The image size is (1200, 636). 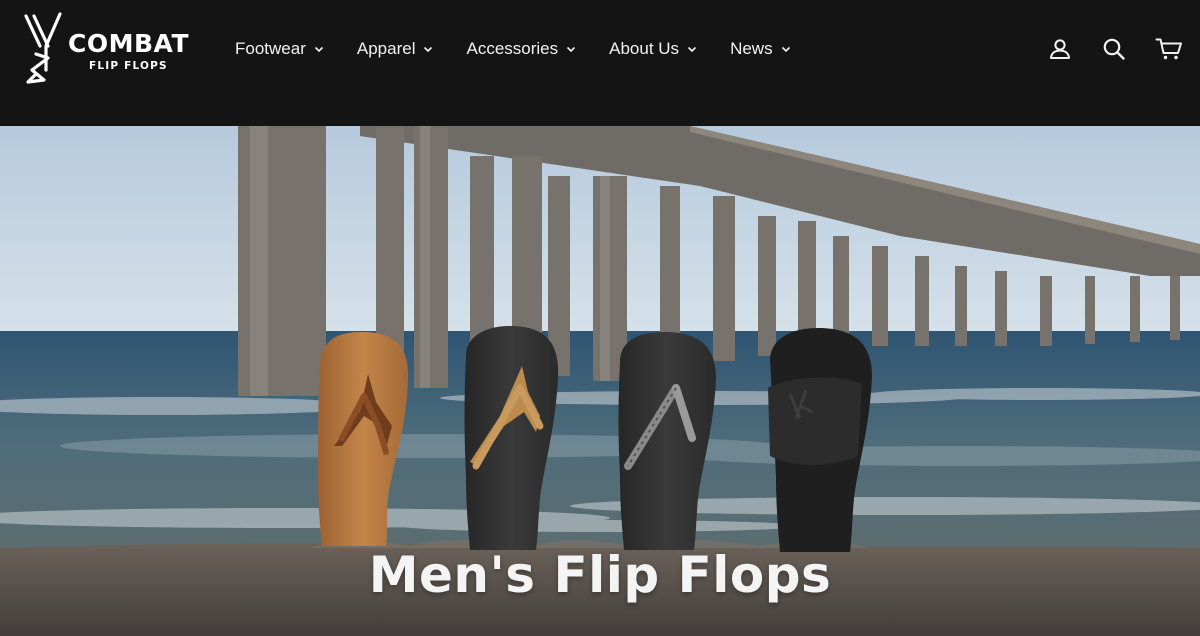 I want to click on nav-item-label: About Us, so click(x=644, y=48).